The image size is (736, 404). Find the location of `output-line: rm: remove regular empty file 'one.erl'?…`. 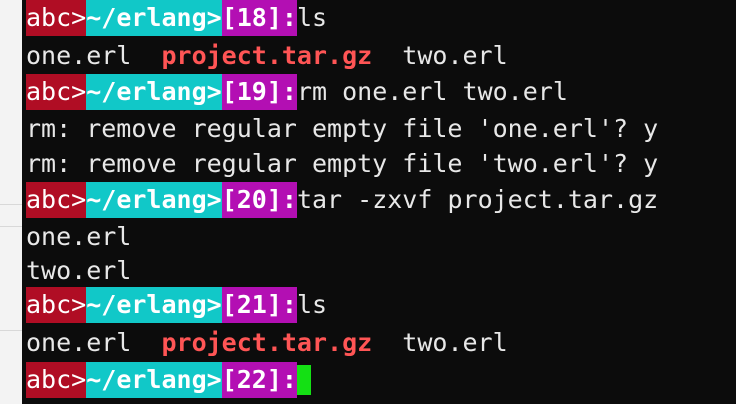

output-line: rm: remove regular empty file 'one.erl'?… is located at coordinates (342, 128).